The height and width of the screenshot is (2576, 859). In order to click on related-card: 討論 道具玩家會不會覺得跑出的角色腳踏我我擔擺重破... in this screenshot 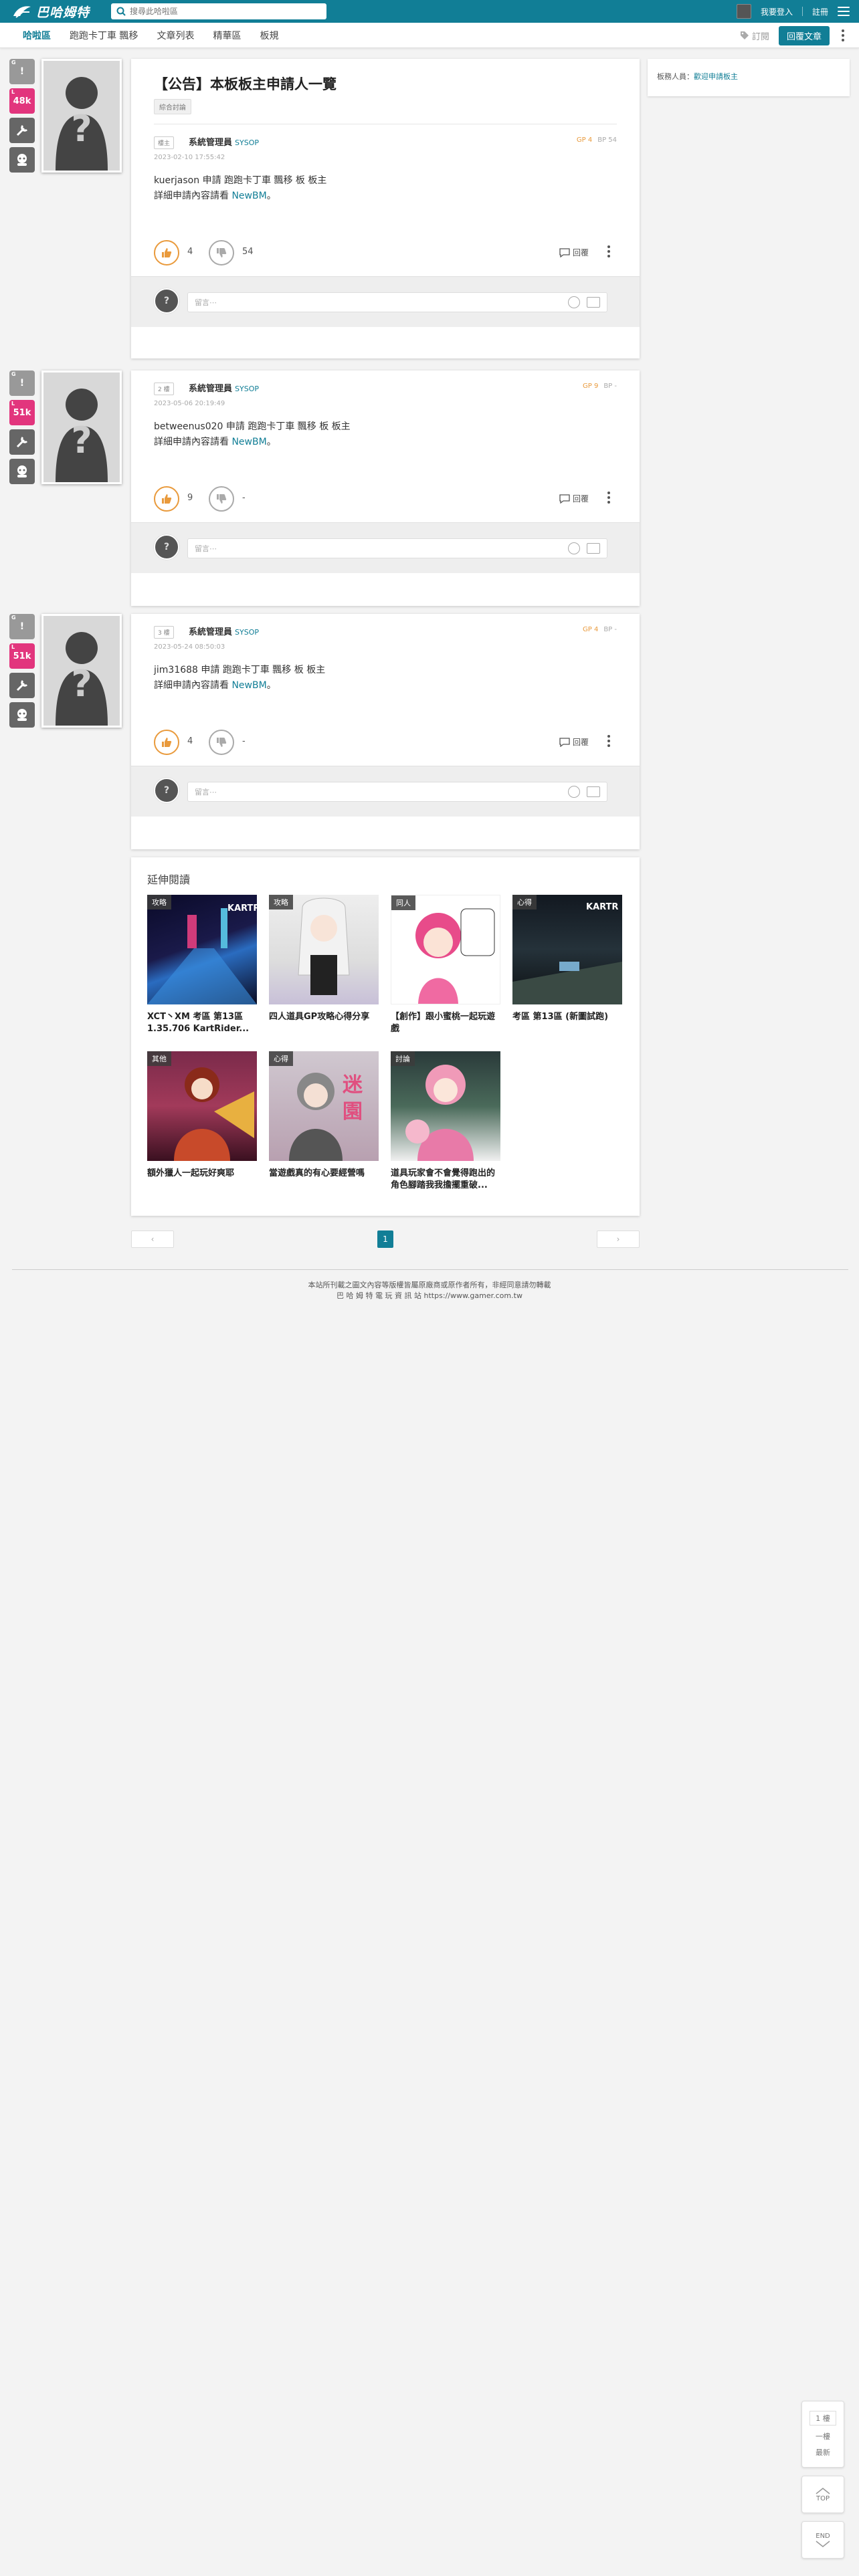, I will do `click(445, 1121)`.